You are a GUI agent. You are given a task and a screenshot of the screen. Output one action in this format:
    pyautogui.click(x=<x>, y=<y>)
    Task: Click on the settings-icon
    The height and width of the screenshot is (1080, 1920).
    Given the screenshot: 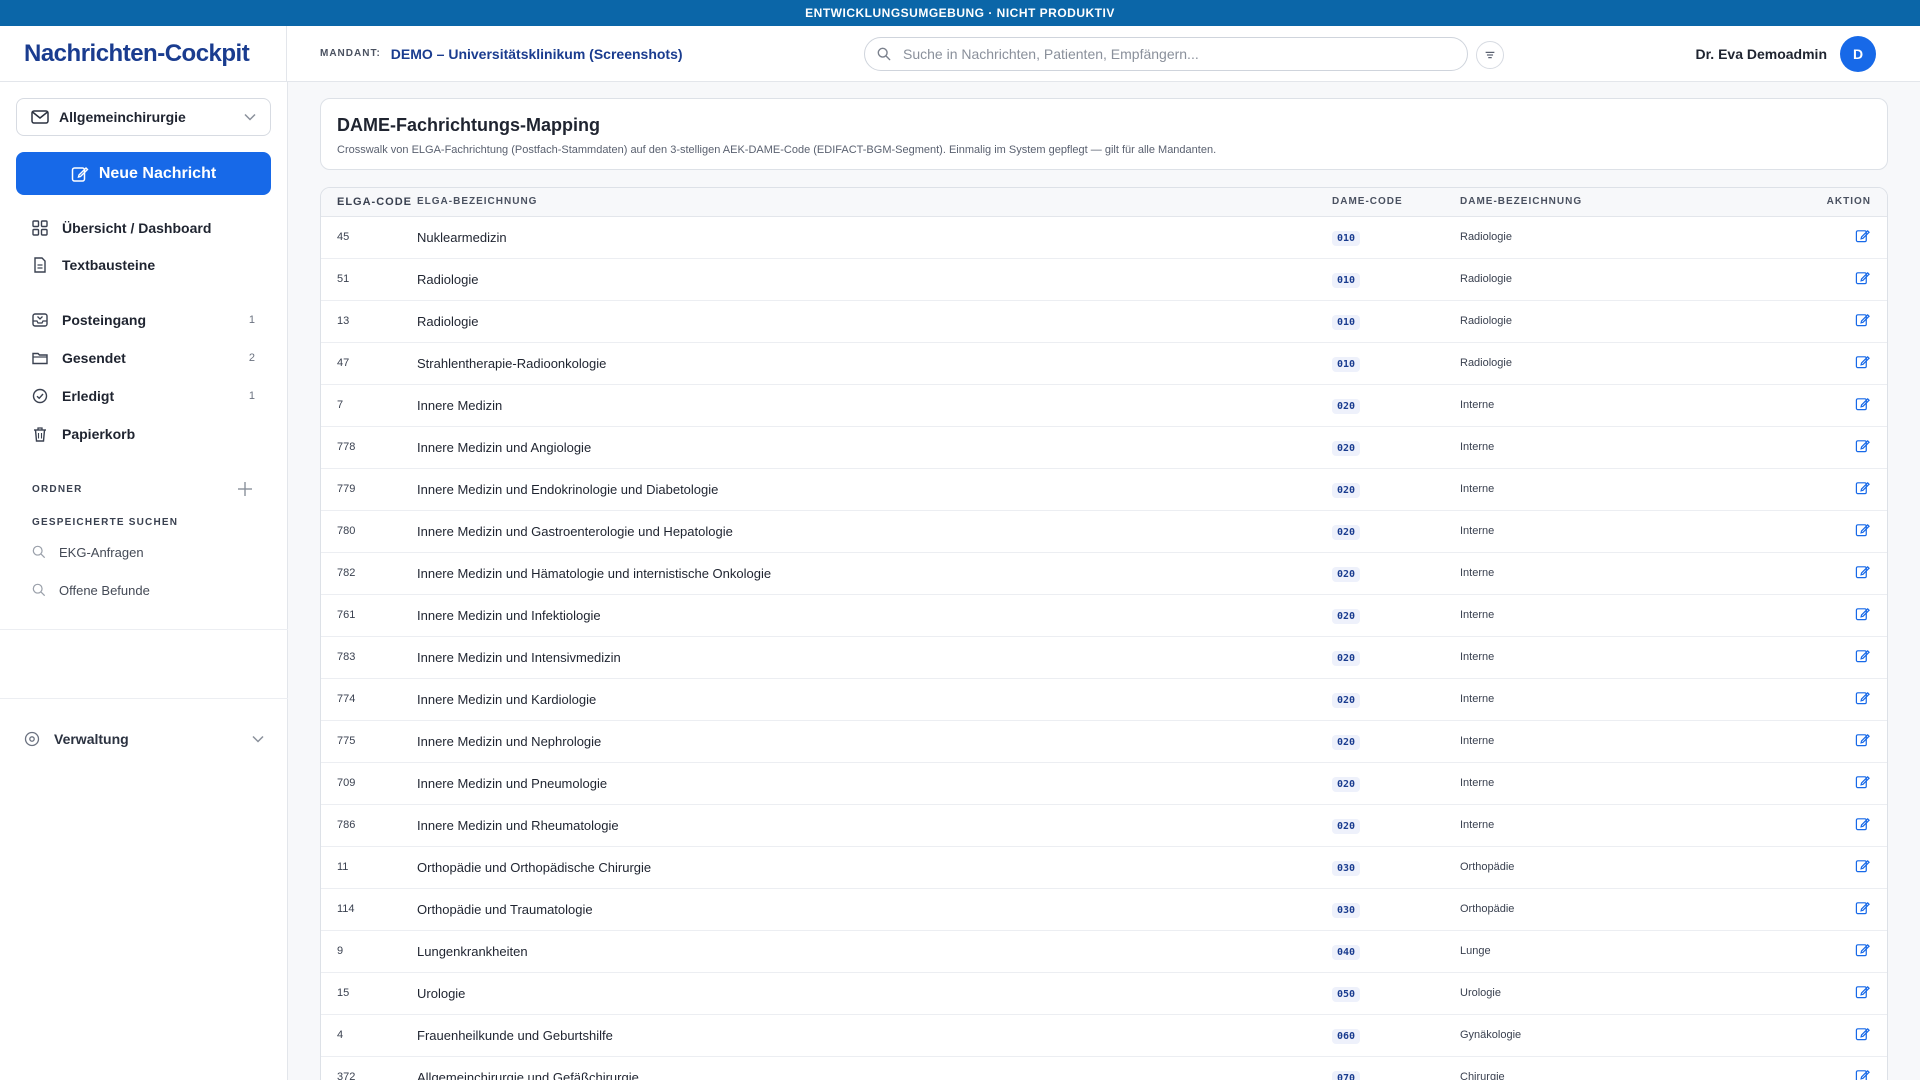 What is the action you would take?
    pyautogui.click(x=32, y=739)
    